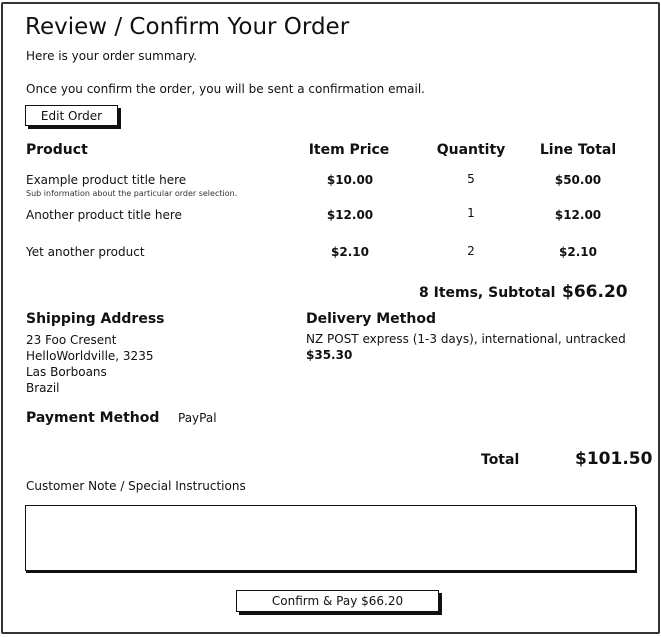 The image size is (661, 637). I want to click on total-value: $101.50, so click(614, 459).